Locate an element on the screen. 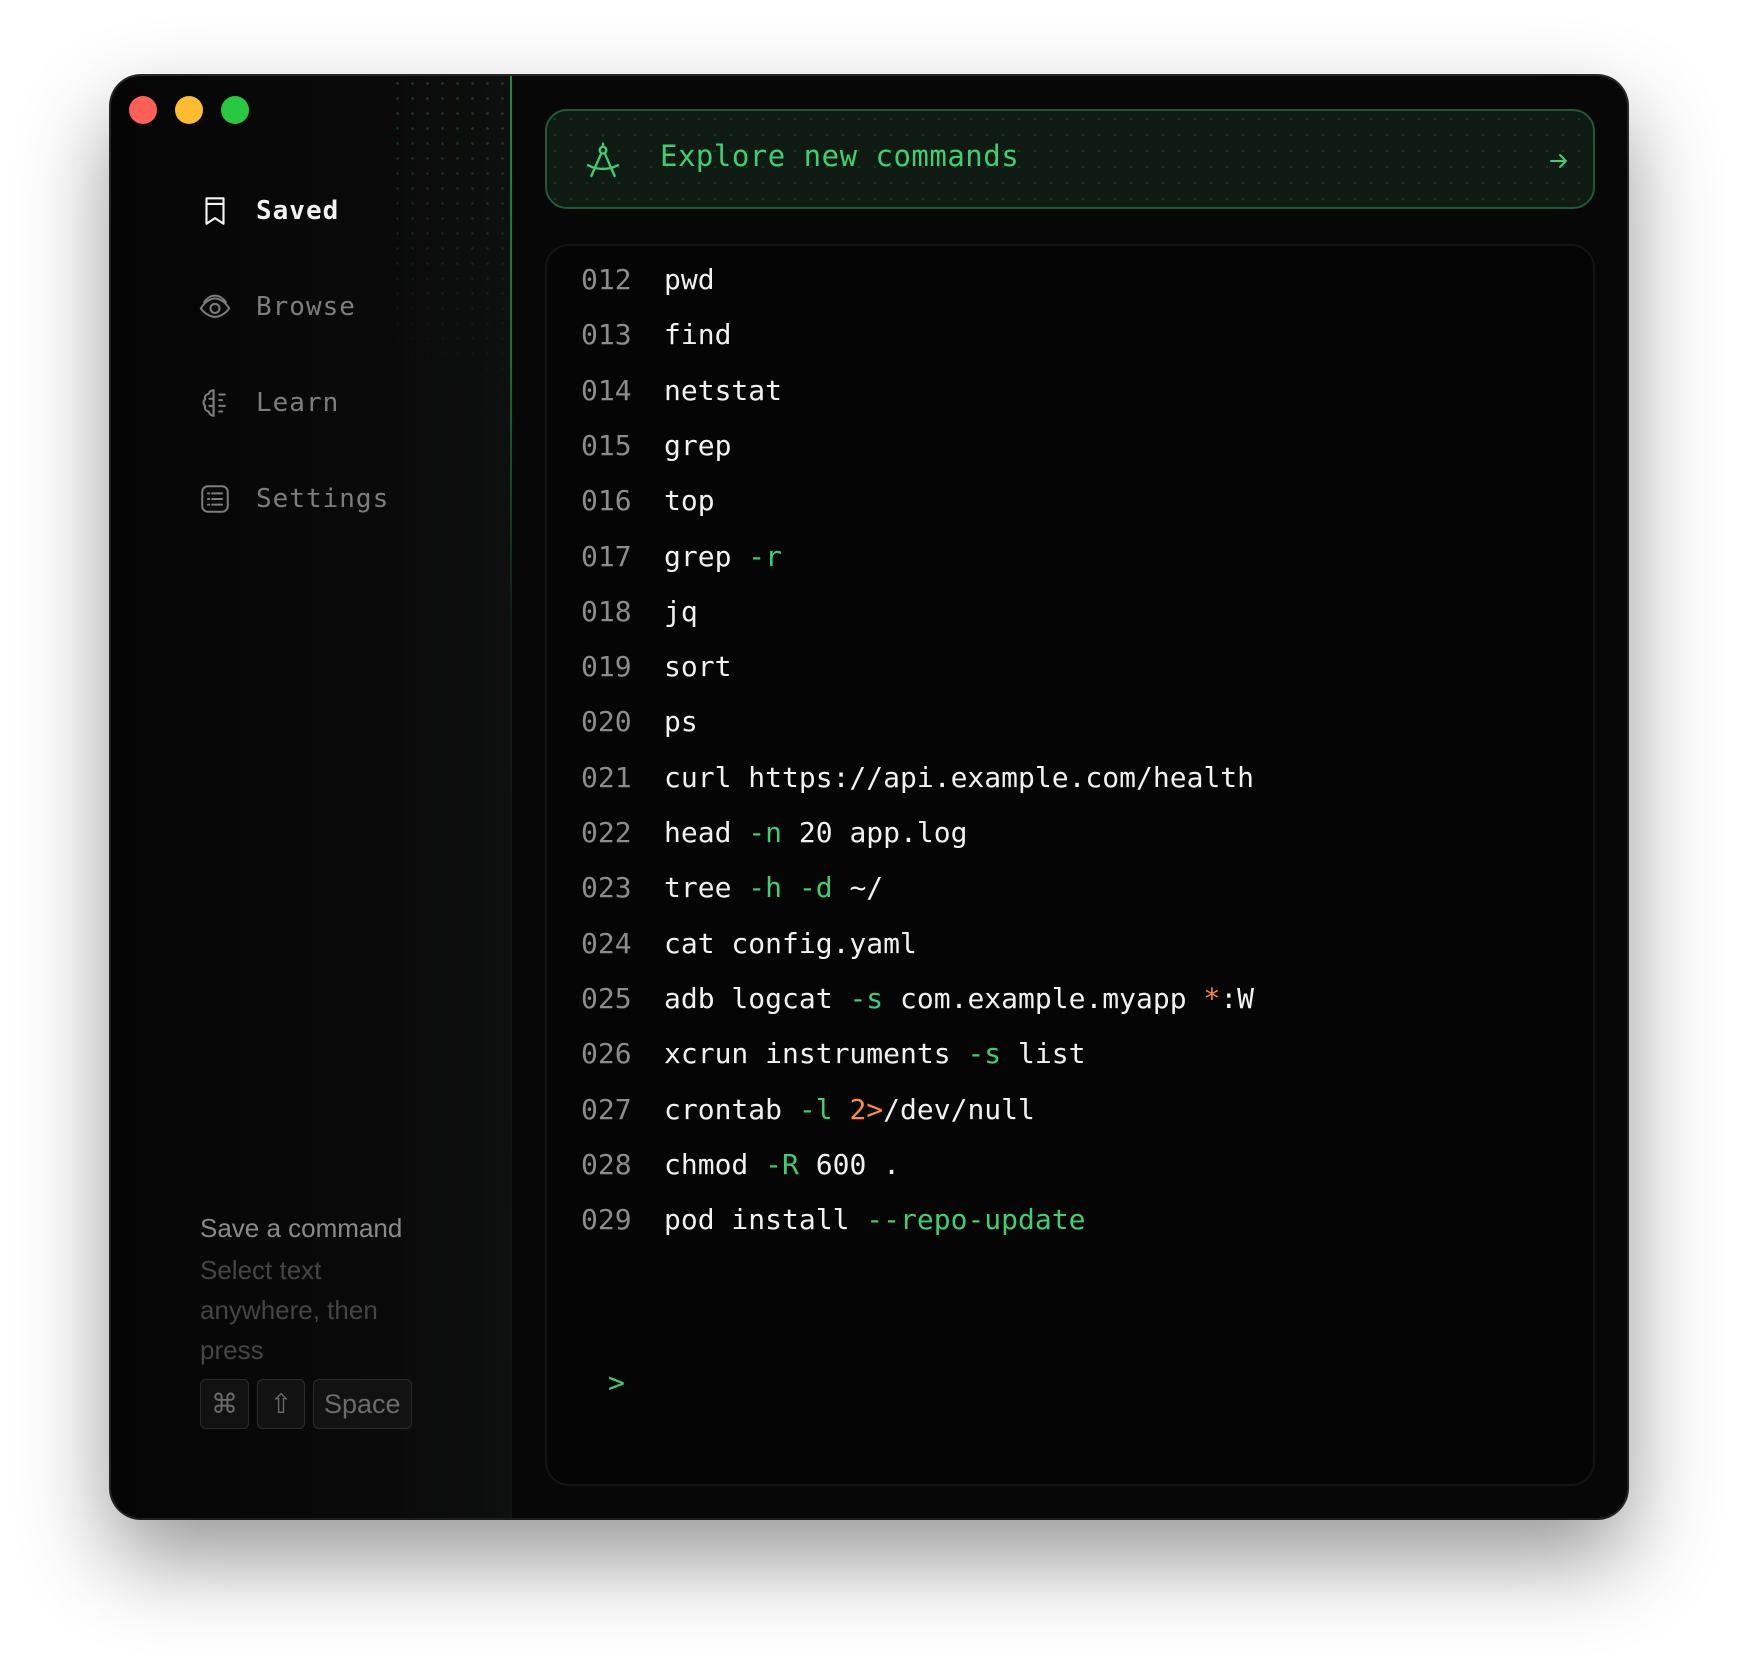  hint-title: Save a command is located at coordinates (301, 1228).